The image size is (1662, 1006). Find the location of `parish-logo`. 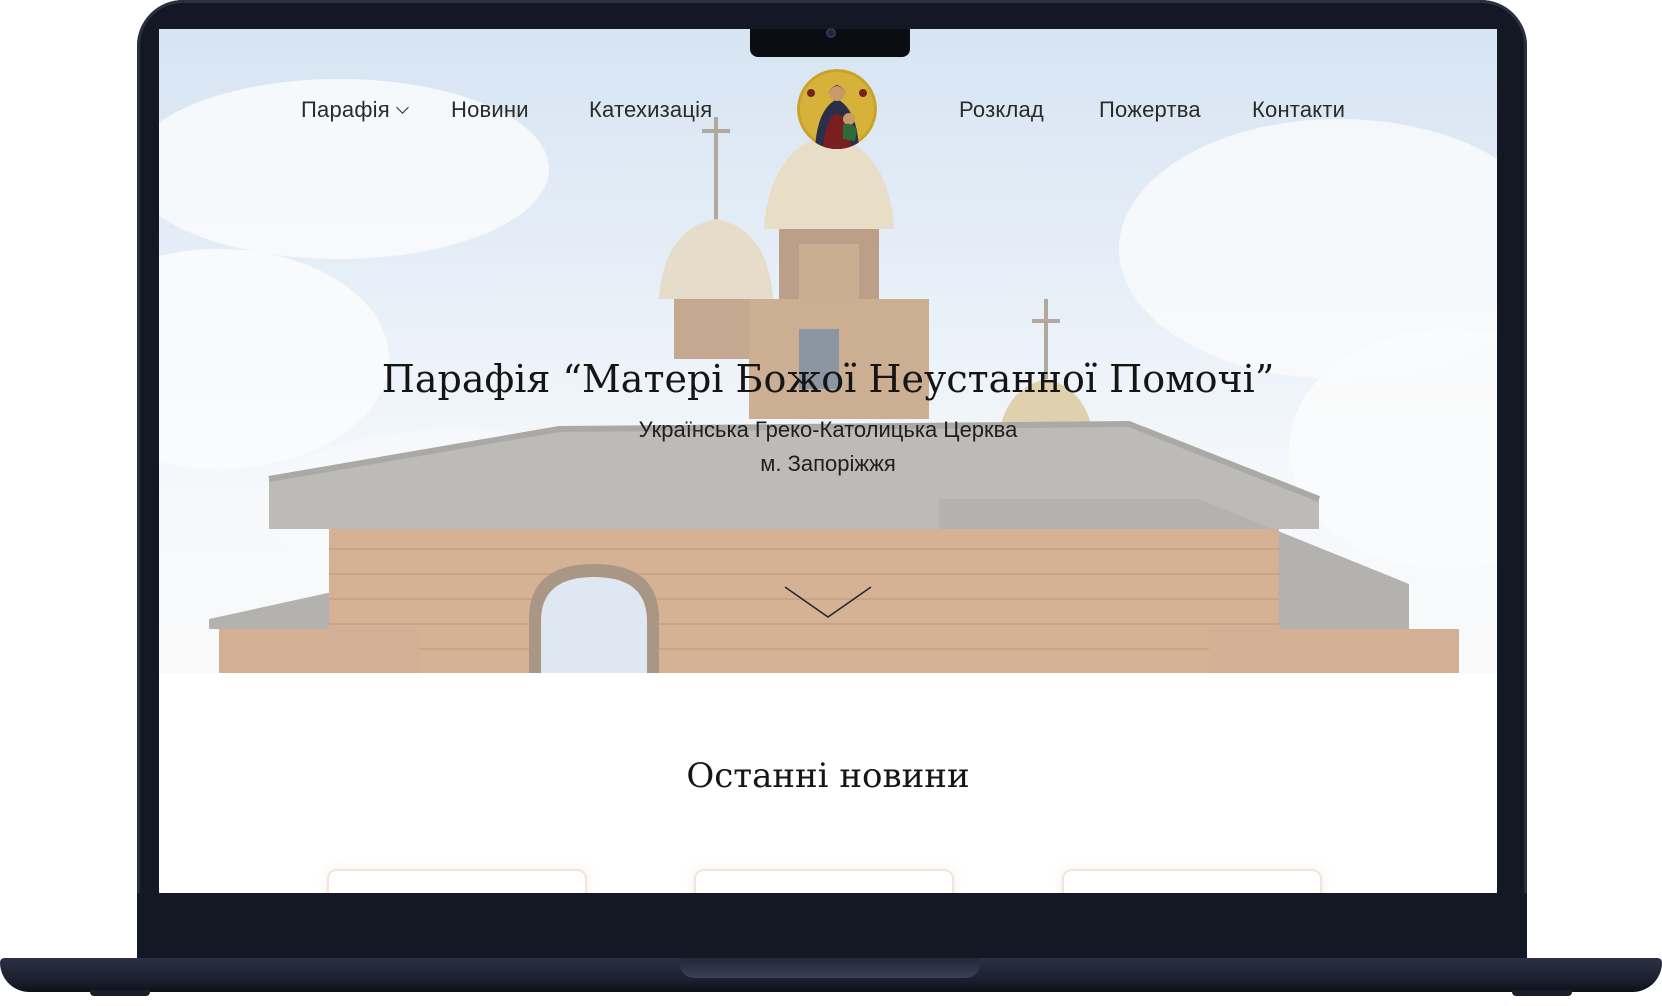

parish-logo is located at coordinates (837, 109).